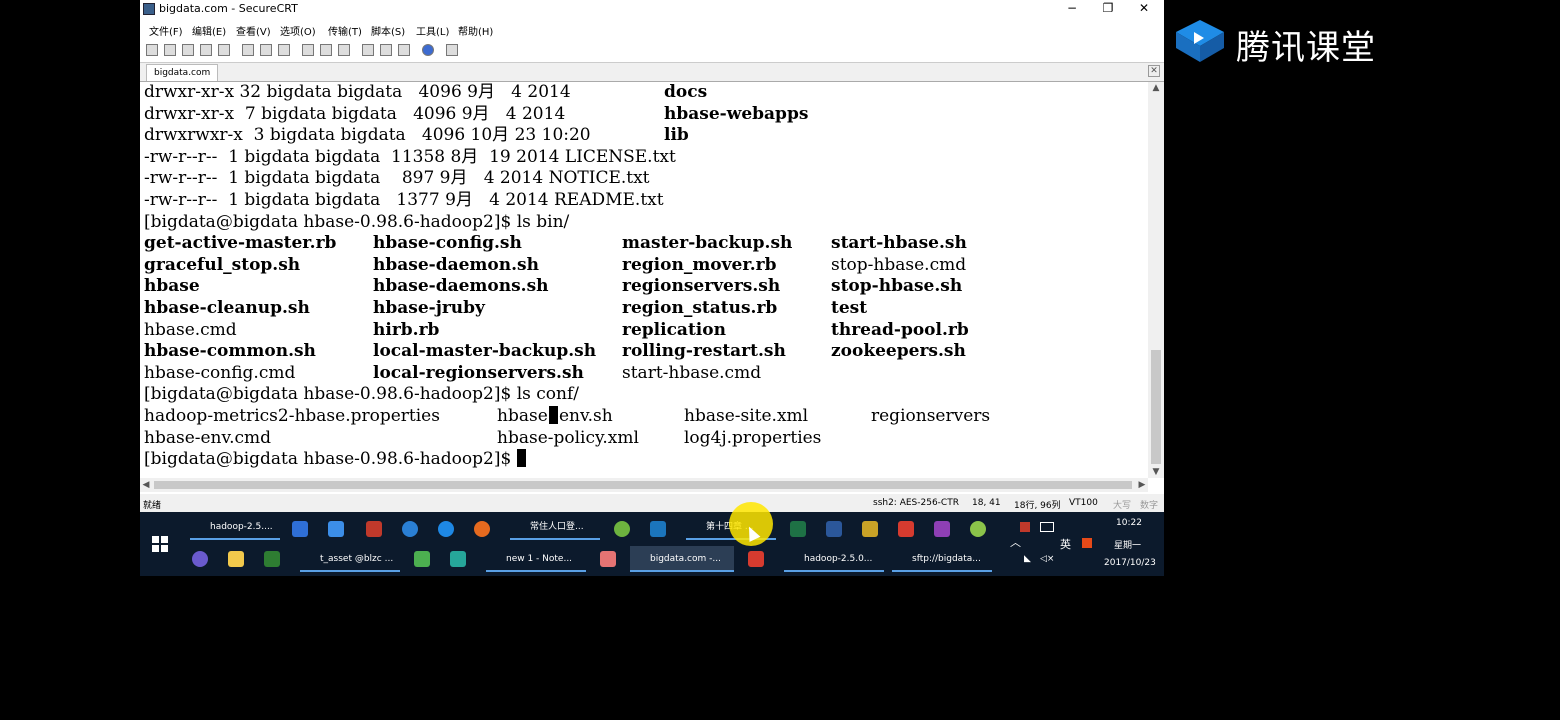 This screenshot has width=1560, height=720. Describe the element at coordinates (1129, 523) in the screenshot. I see `clock-time: 10:22` at that location.